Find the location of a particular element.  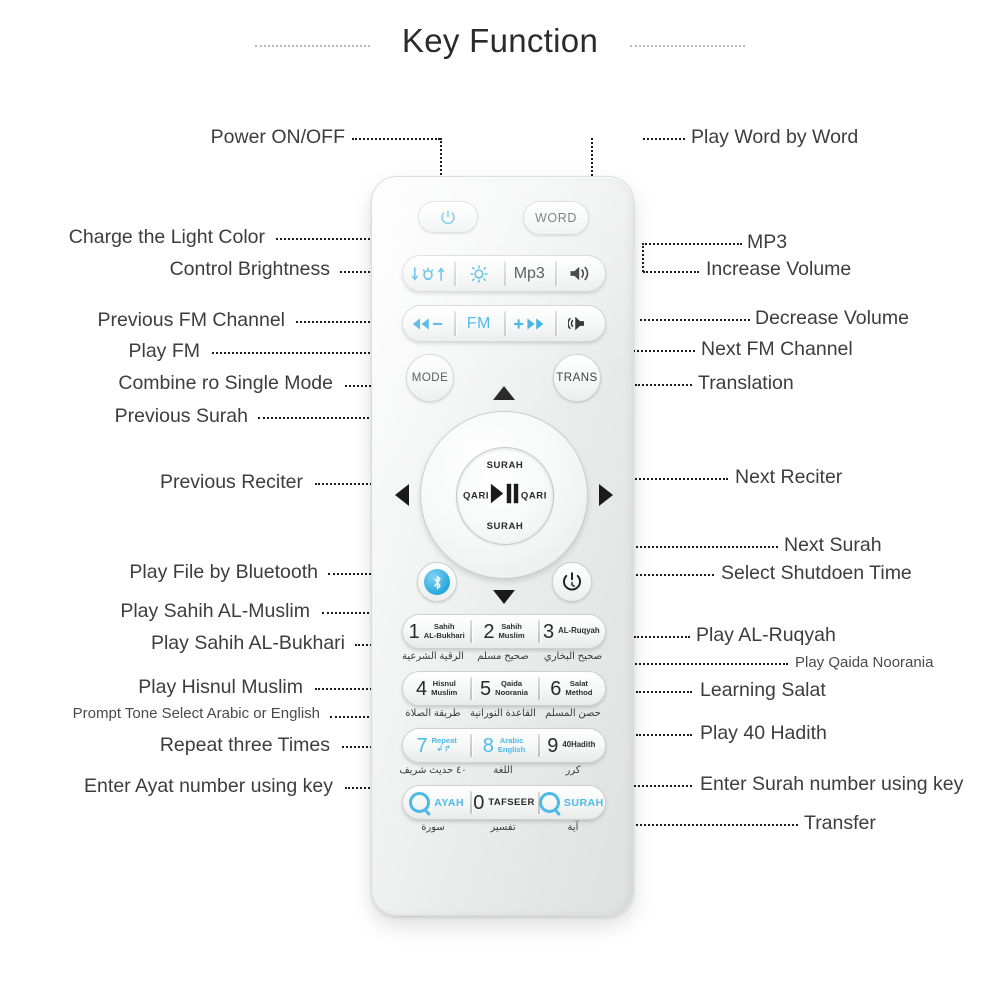

key-2-label: Sahih Muslim is located at coordinates (511, 631).